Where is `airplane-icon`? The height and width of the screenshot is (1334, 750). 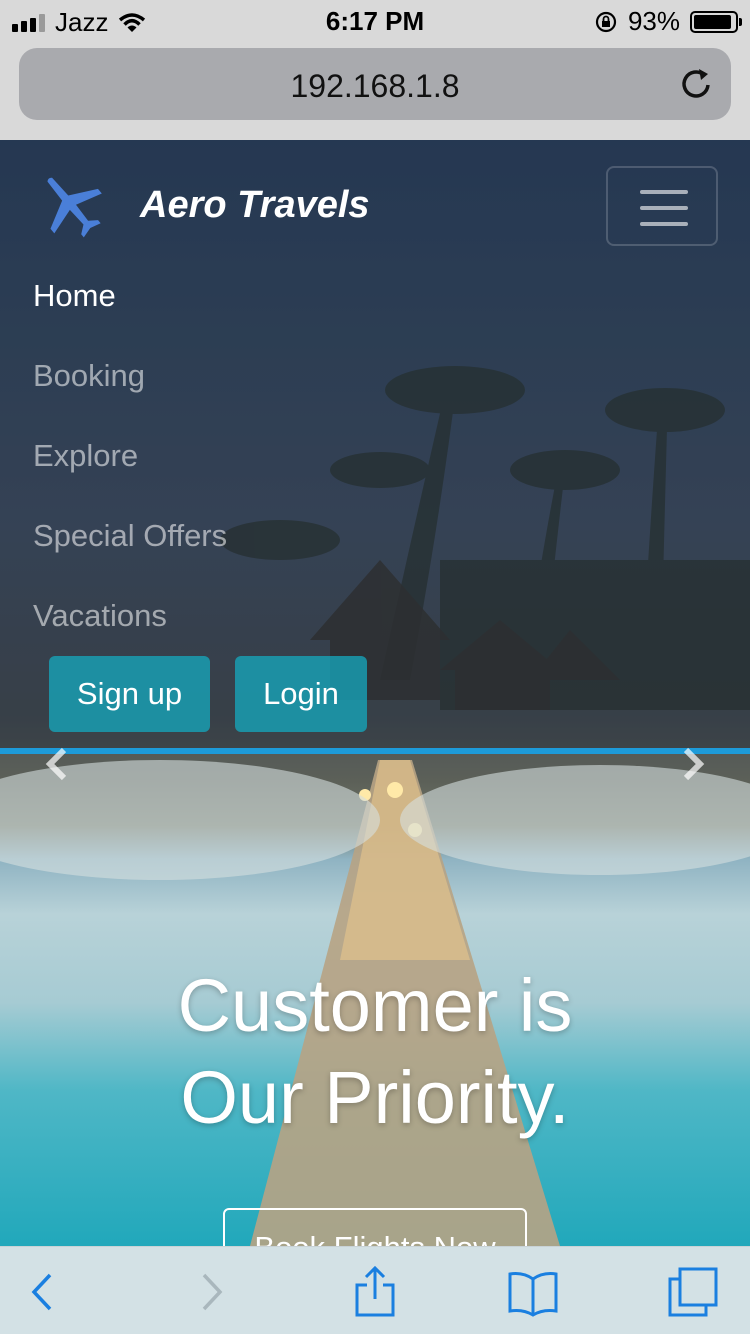
airplane-icon is located at coordinates (74, 207).